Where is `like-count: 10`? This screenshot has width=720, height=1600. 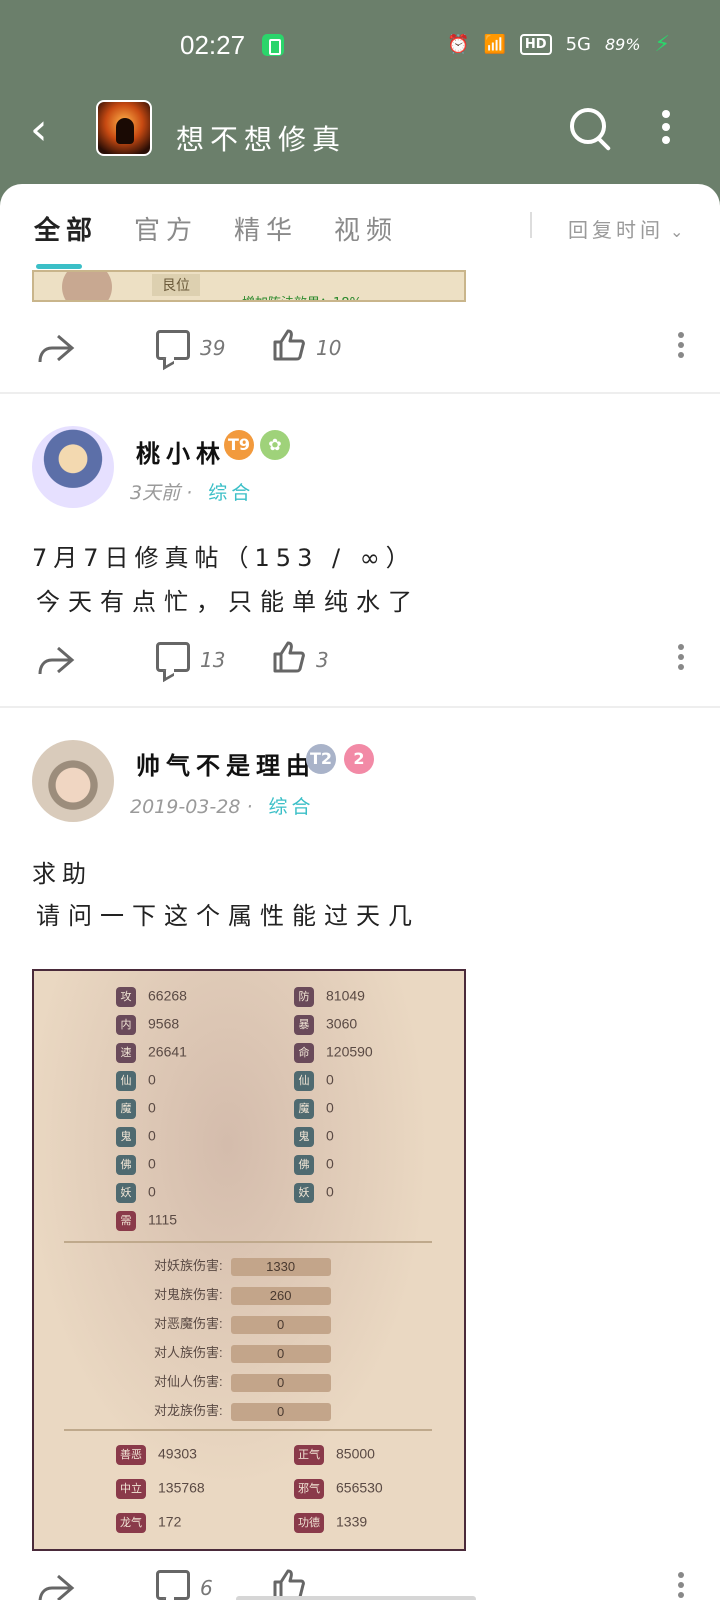
like-count: 10 is located at coordinates (329, 348).